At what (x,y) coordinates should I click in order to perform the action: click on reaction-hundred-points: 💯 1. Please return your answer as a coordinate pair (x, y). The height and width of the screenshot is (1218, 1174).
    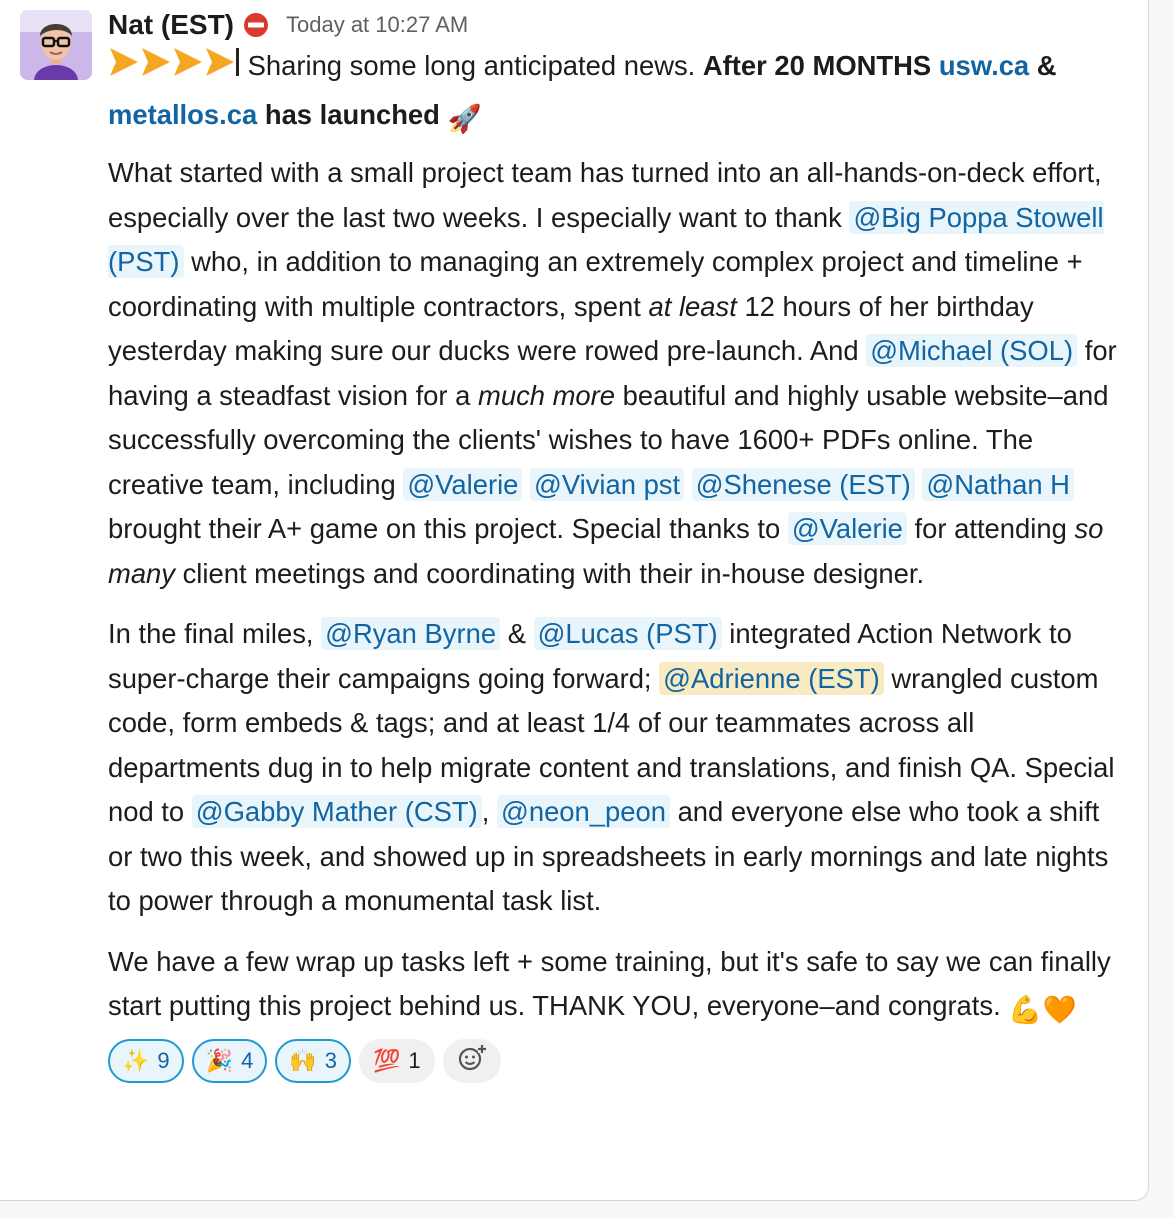
    Looking at the image, I should click on (396, 1060).